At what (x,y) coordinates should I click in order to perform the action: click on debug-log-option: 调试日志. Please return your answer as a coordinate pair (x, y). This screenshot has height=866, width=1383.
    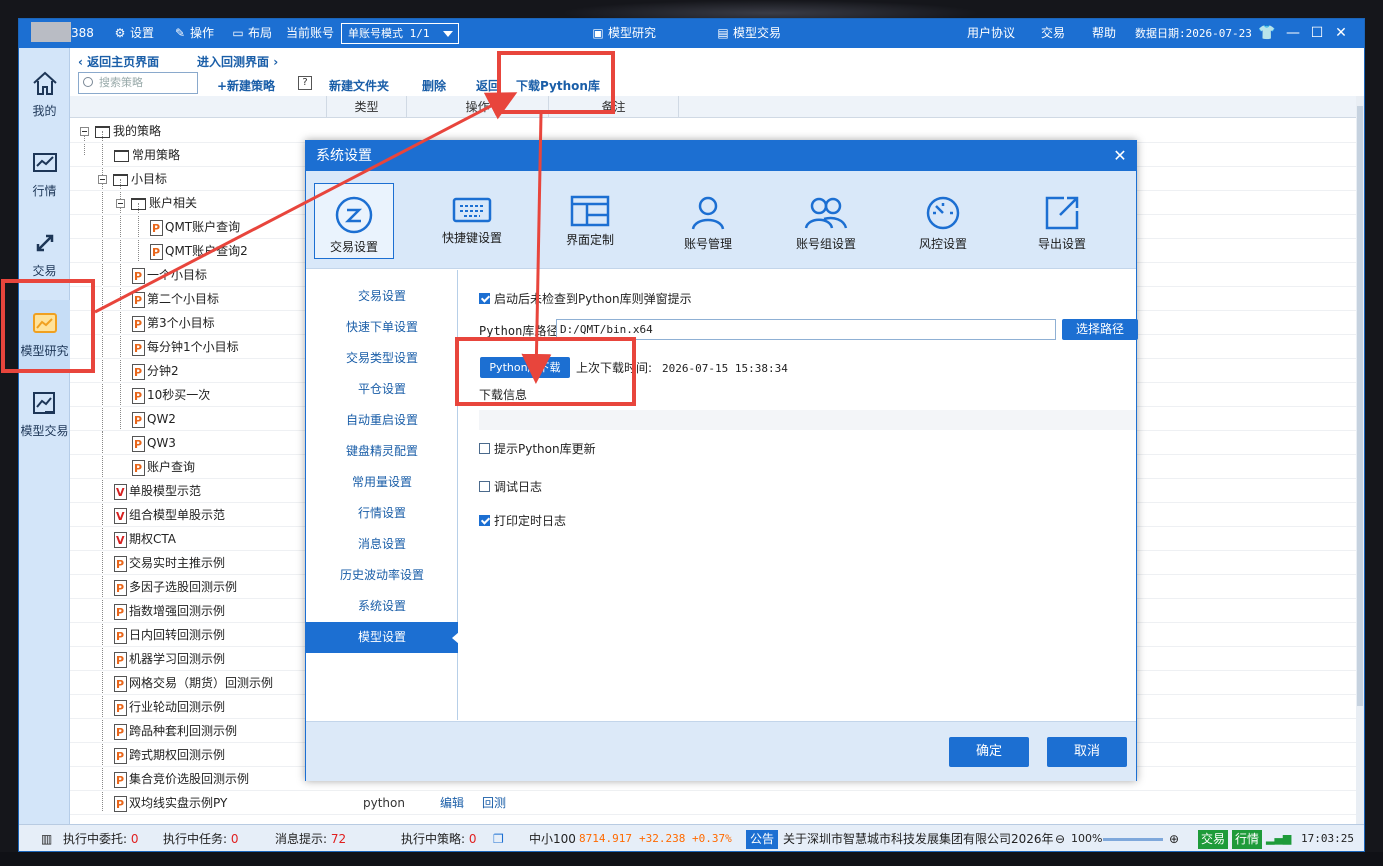
    Looking at the image, I should click on (510, 486).